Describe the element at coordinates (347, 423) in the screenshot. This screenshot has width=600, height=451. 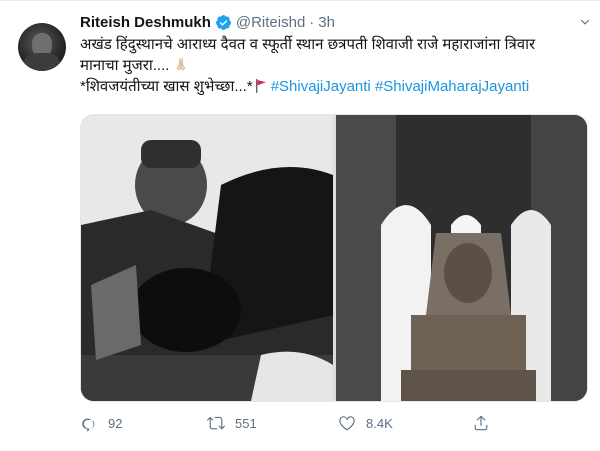
I see `heart-icon` at that location.